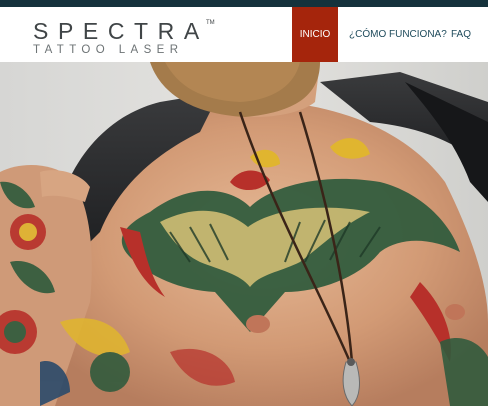  What do you see at coordinates (315, 34) in the screenshot?
I see `nav-item-inicio: INICIO` at bounding box center [315, 34].